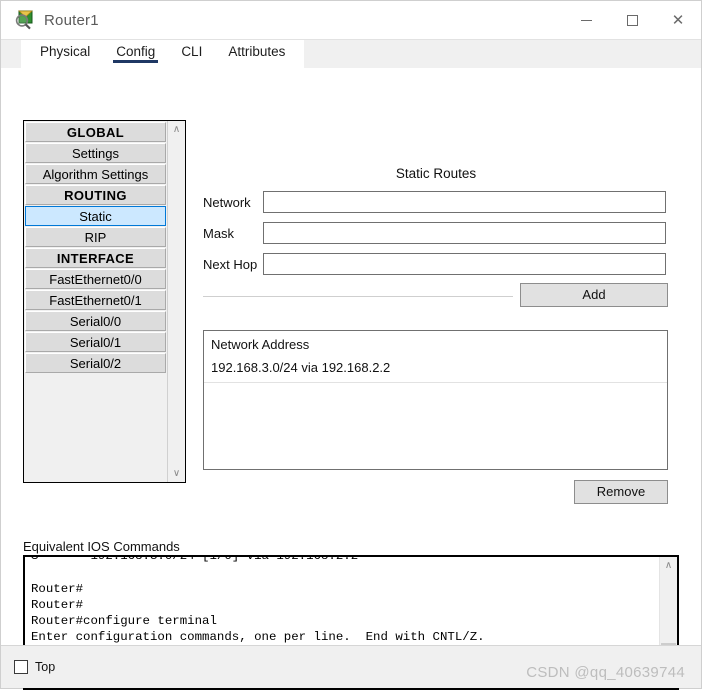 Image resolution: width=702 pixels, height=690 pixels. What do you see at coordinates (101, 546) in the screenshot?
I see `ios-commands-label: Equivalent IOS Commands` at bounding box center [101, 546].